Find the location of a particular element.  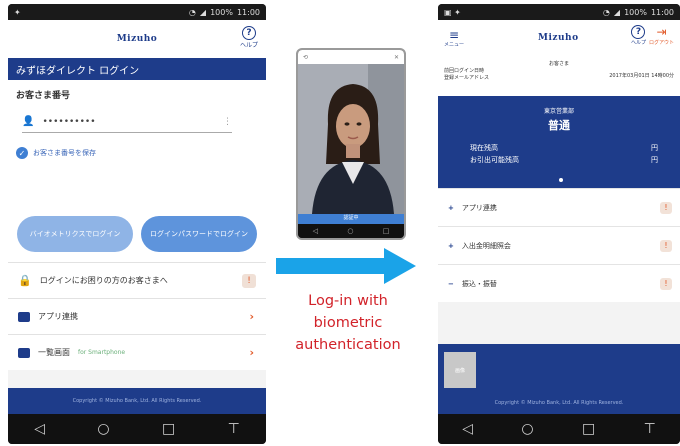

menu-item-label: 一覧画面 is located at coordinates (54, 352).